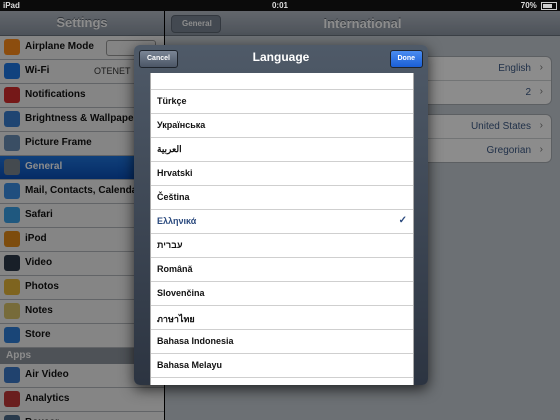  Describe the element at coordinates (195, 341) in the screenshot. I see `language-option-label: Bahasa Indonesia` at that location.